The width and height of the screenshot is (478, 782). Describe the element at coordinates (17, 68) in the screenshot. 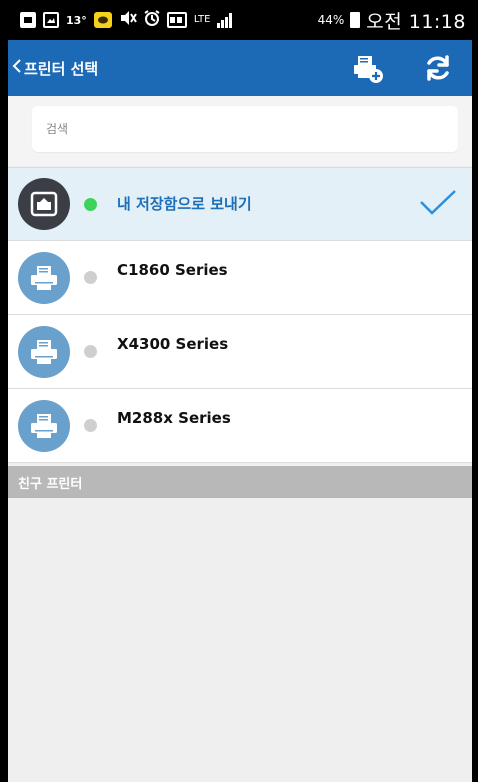

I see `chevron-left-icon` at that location.